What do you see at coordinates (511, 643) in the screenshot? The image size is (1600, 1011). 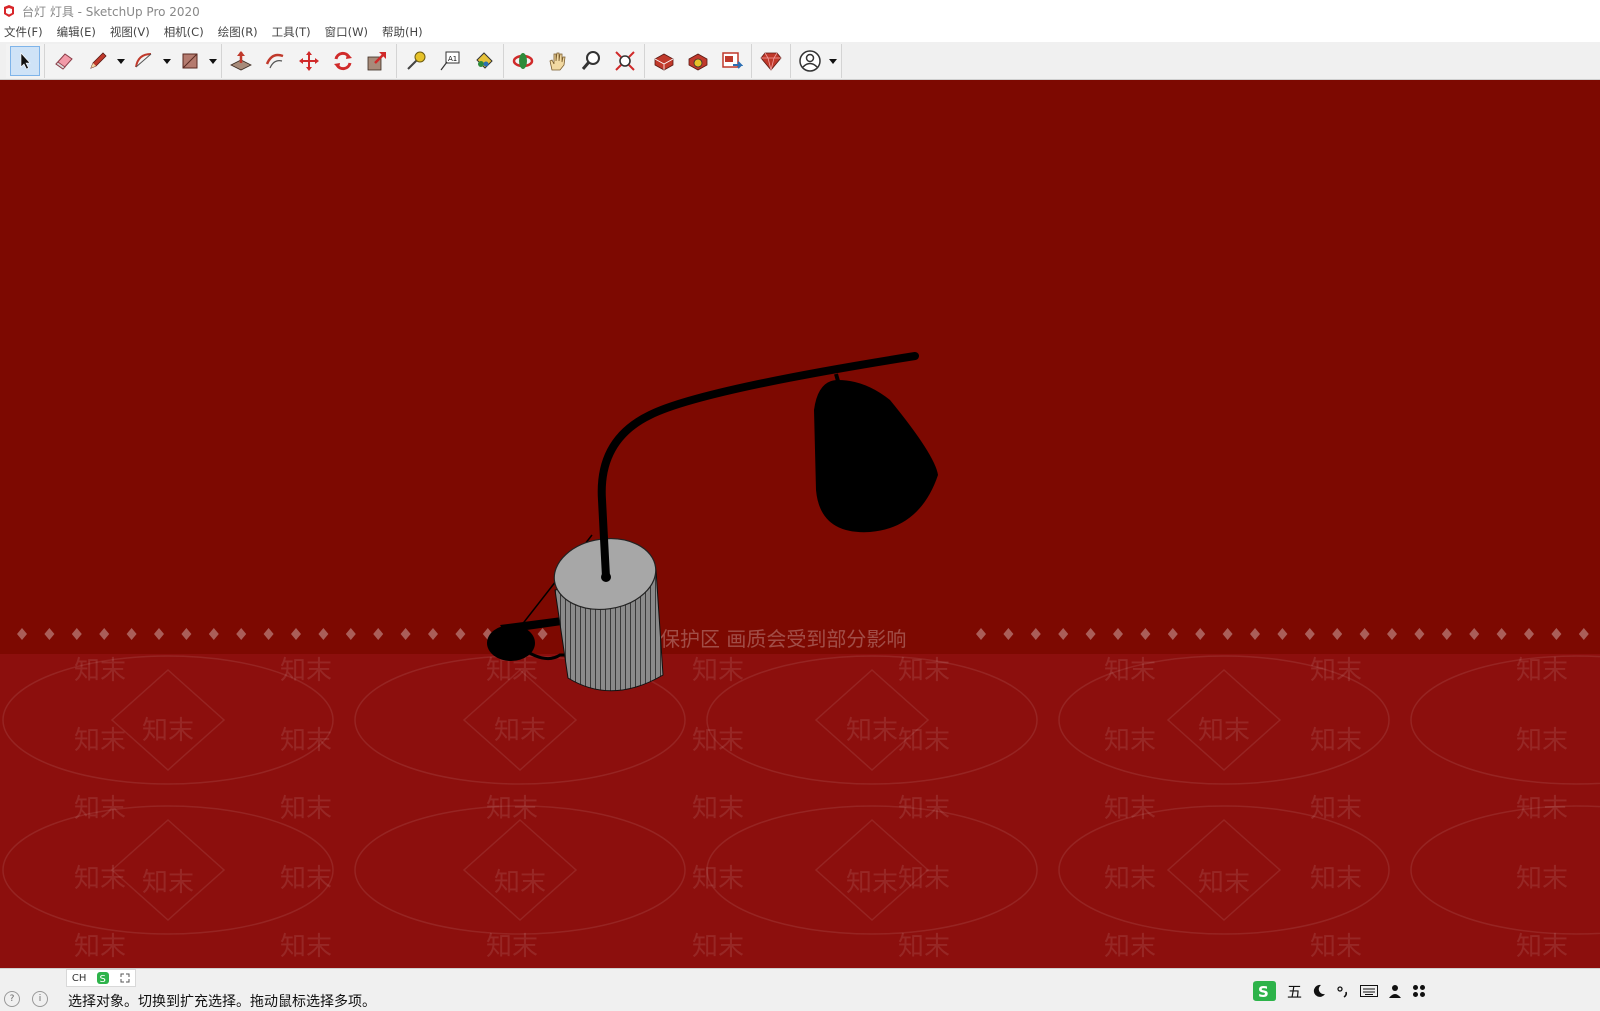 I see `lamp-switch` at bounding box center [511, 643].